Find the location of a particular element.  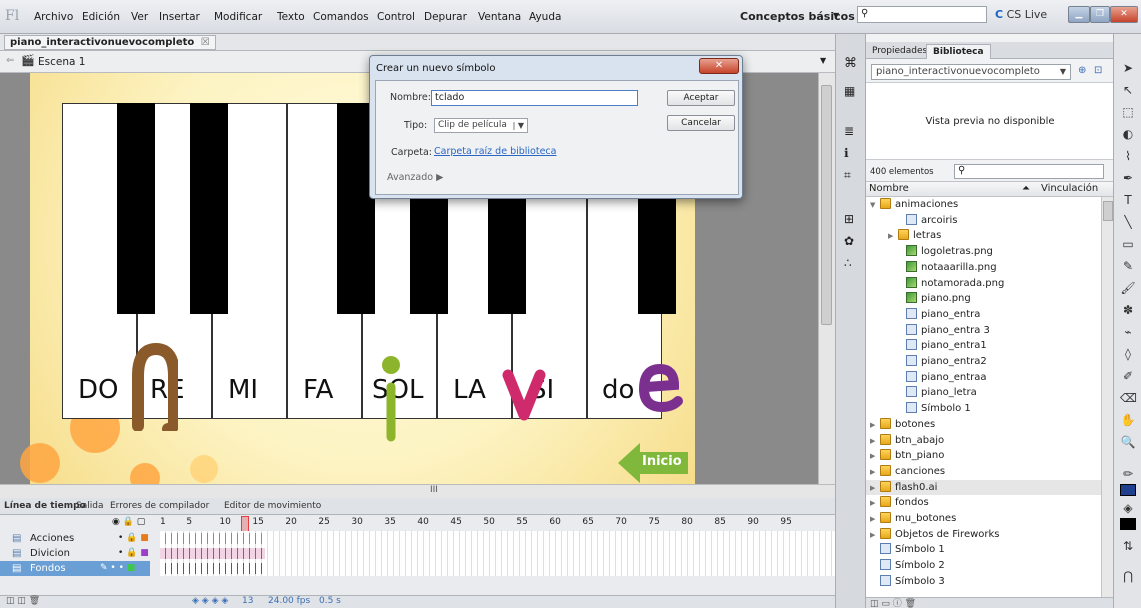

document-tab: piano_interactivonuevocompleto ☒ is located at coordinates (110, 42).